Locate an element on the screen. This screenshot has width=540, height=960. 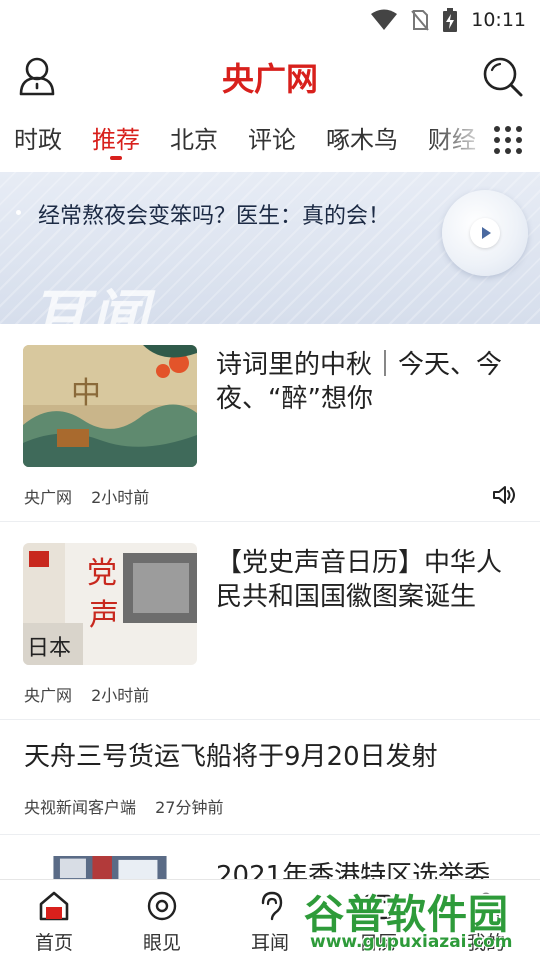
news-item: 天舟三号货运飞船将于9月20日发射 央视新闻客户端 27分钟前 is located at coordinates (270, 777).